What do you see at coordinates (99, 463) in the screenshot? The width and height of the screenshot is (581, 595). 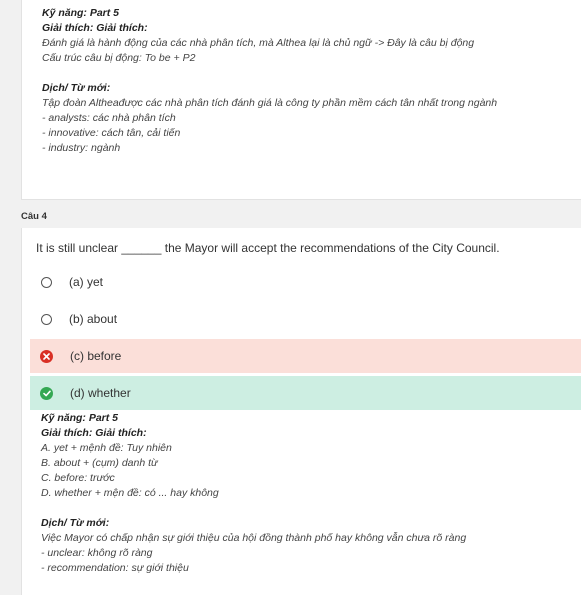 I see `explain-line: B. about + (cụm) danh từ` at bounding box center [99, 463].